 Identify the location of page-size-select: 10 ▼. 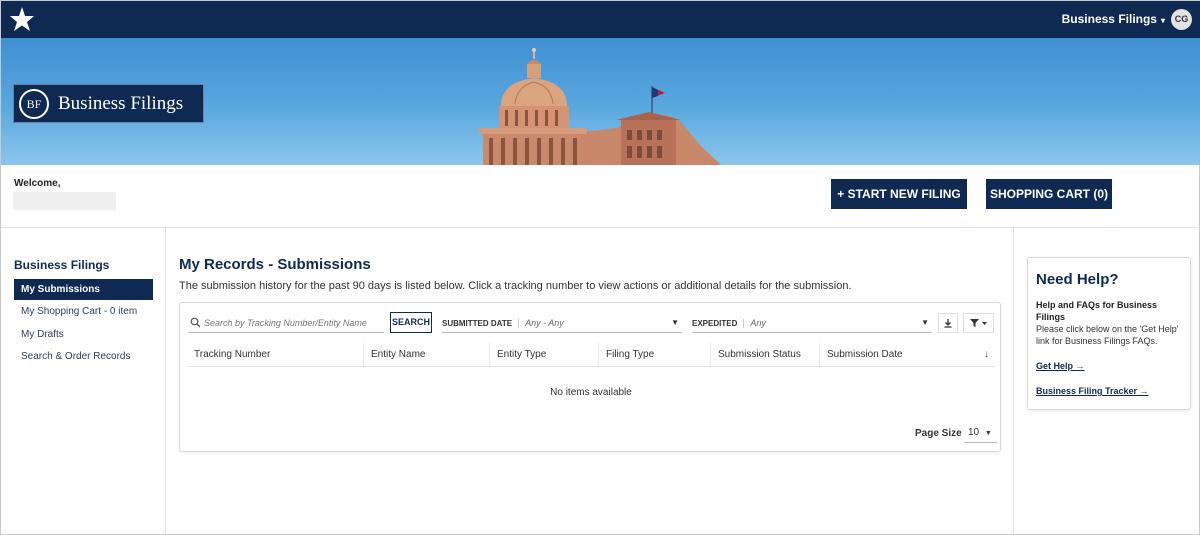
(980, 433).